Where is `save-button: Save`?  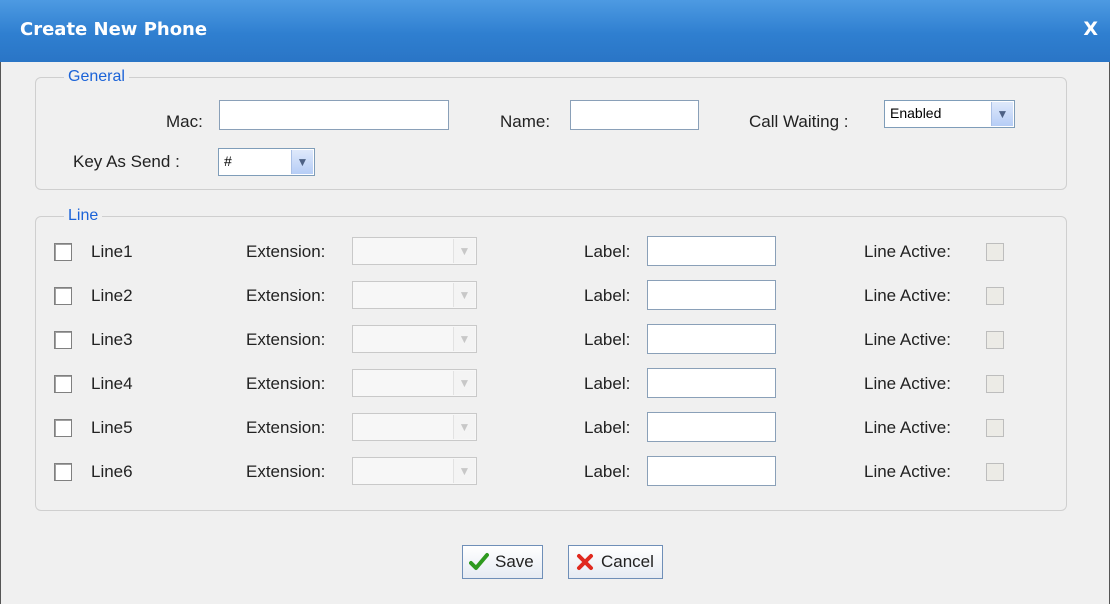
save-button: Save is located at coordinates (502, 562).